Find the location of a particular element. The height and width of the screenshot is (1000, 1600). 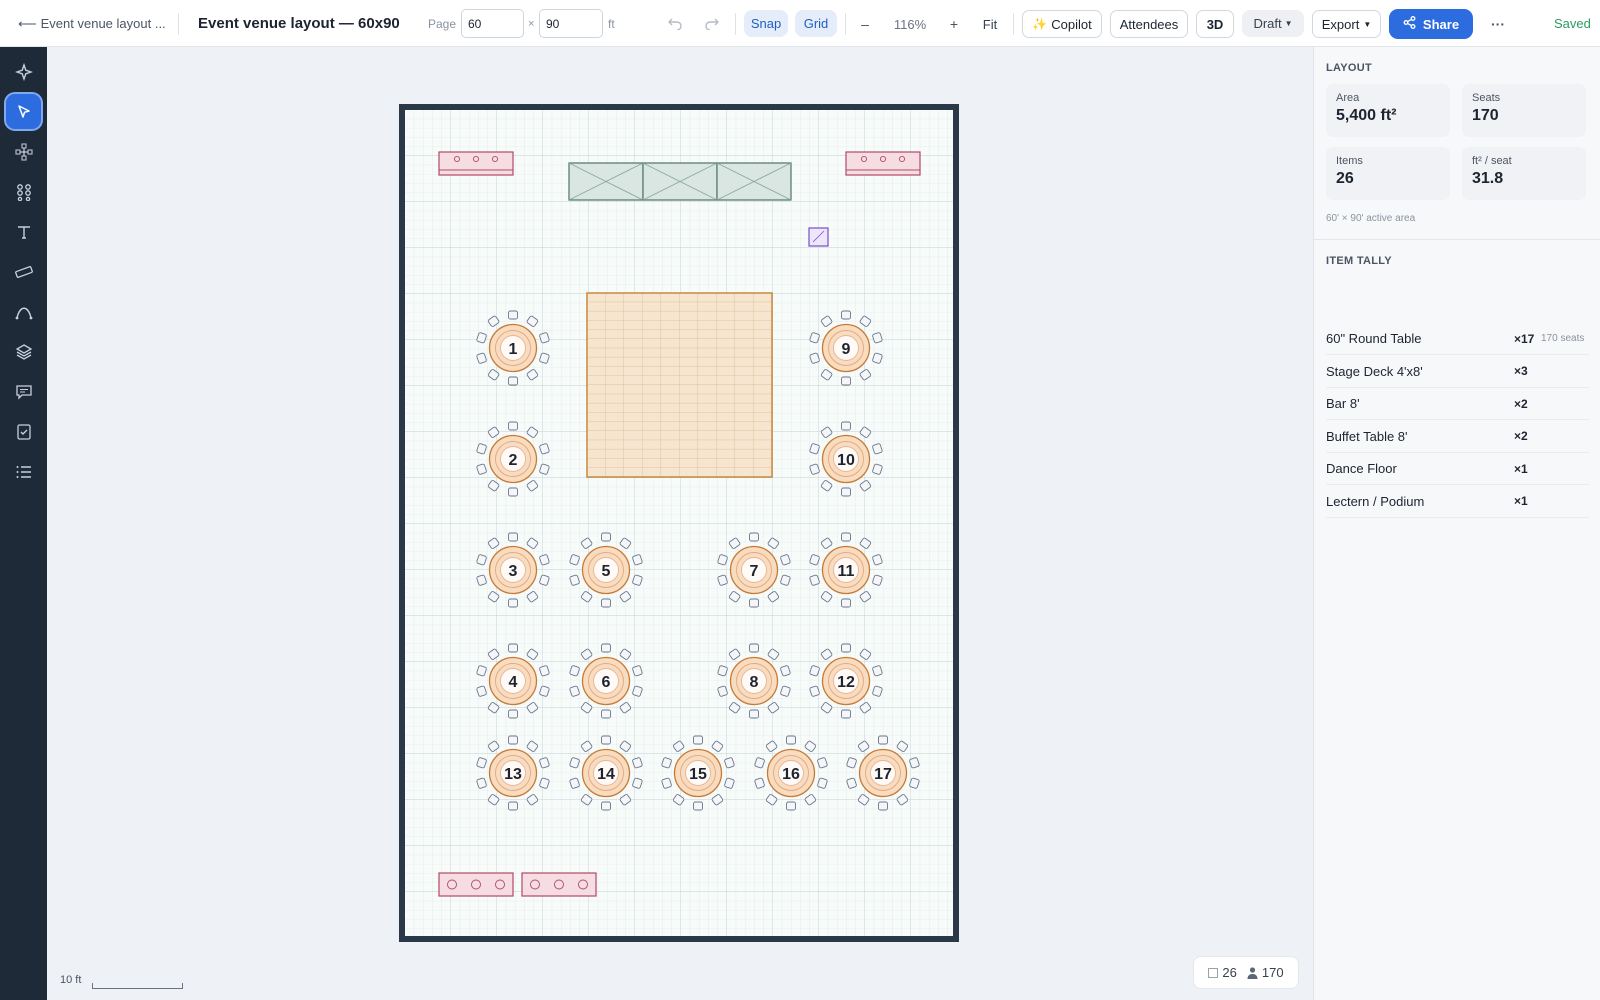

seats-value: 170 is located at coordinates (1485, 115).